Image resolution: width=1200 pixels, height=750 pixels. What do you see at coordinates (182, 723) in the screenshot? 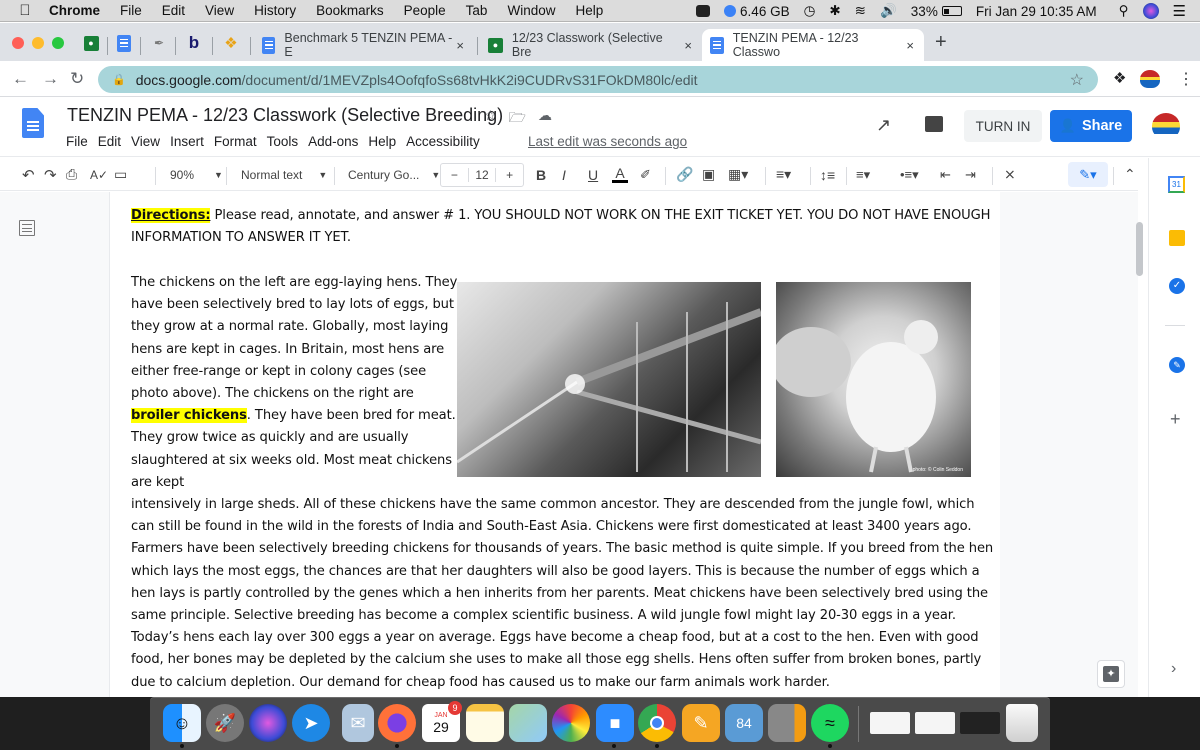
I see `finder-icon: ☺` at bounding box center [182, 723].